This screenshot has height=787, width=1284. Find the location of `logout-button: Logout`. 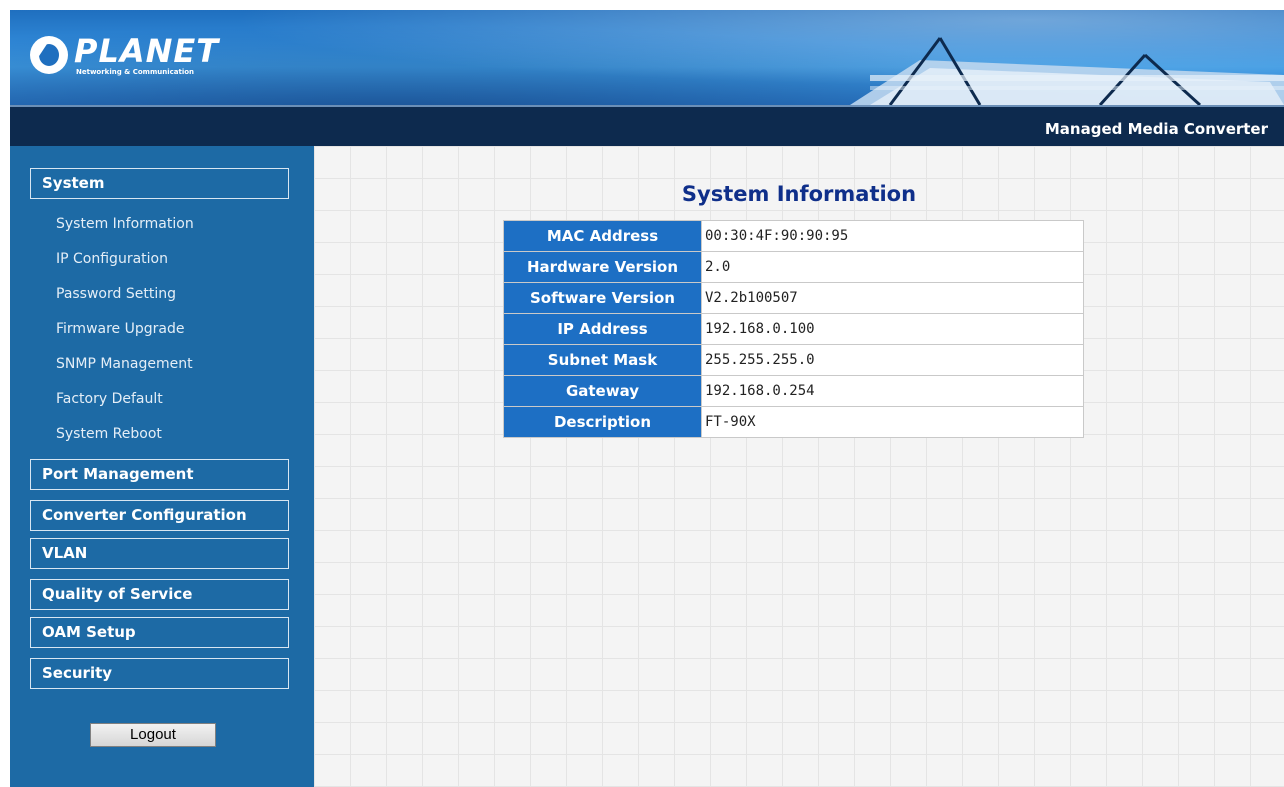

logout-button: Logout is located at coordinates (153, 735).